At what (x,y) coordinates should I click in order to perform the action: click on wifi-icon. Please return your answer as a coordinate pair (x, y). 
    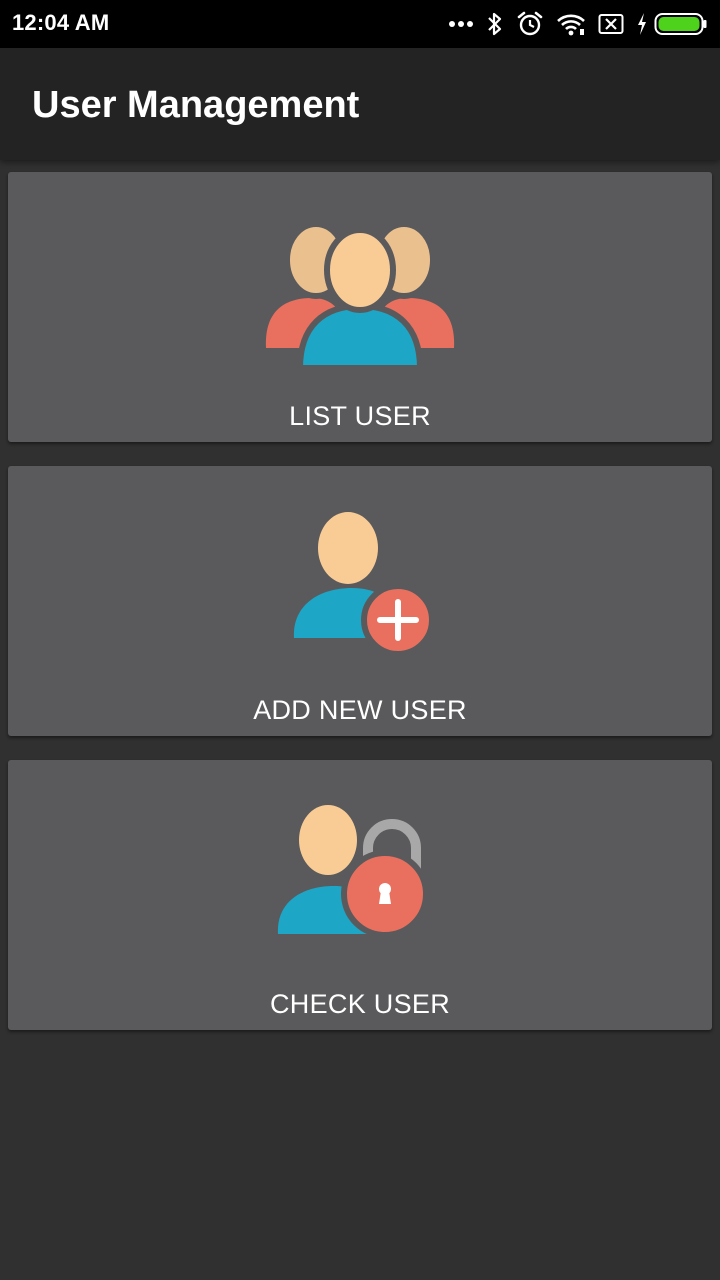
    Looking at the image, I should click on (571, 24).